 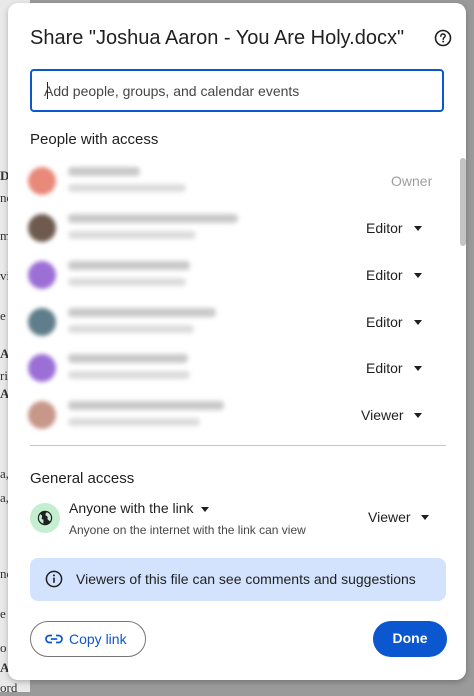 What do you see at coordinates (463, 202) in the screenshot?
I see `scrollbar-thumb` at bounding box center [463, 202].